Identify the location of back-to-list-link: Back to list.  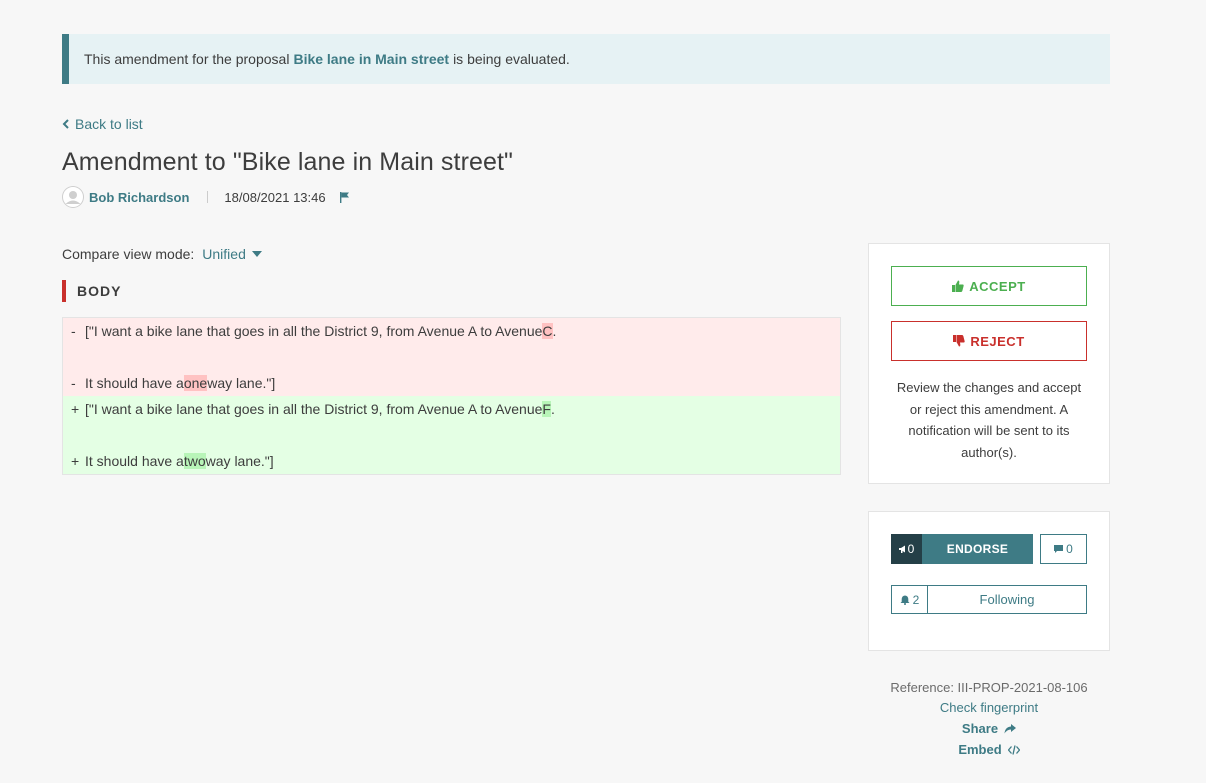
(102, 124).